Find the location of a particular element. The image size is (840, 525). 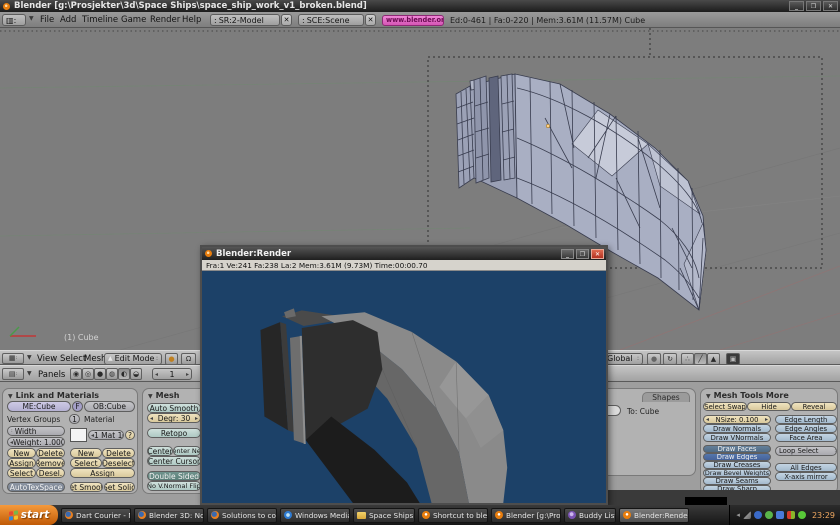

material-index-field: 1 is located at coordinates (74, 419).